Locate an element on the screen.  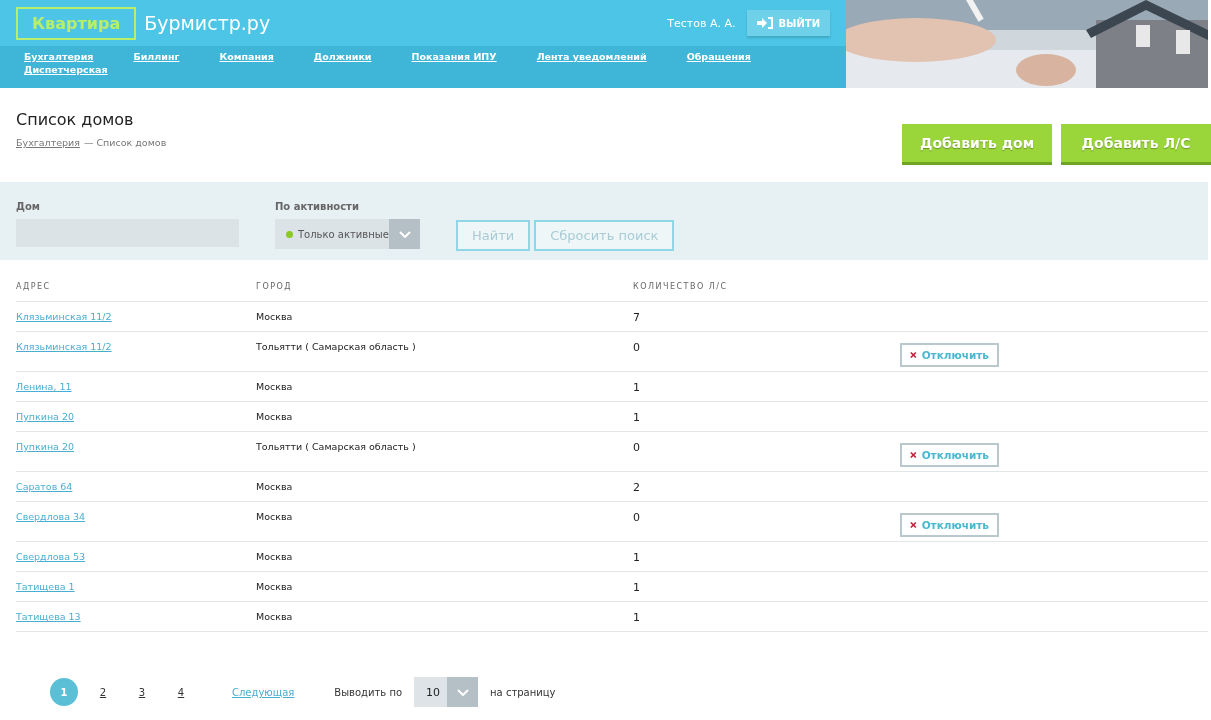
address-link: Свердлова 34 is located at coordinates (51, 516).